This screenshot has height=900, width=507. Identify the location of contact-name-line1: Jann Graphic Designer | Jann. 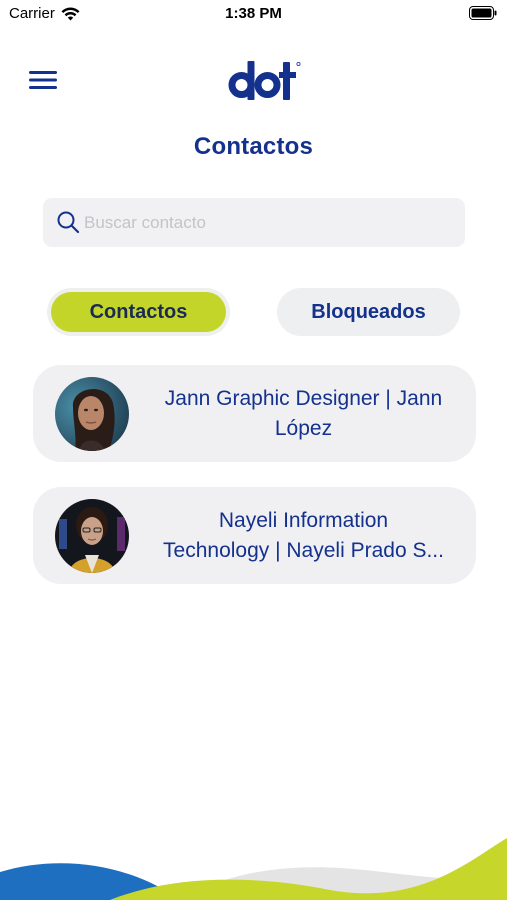
(303, 398).